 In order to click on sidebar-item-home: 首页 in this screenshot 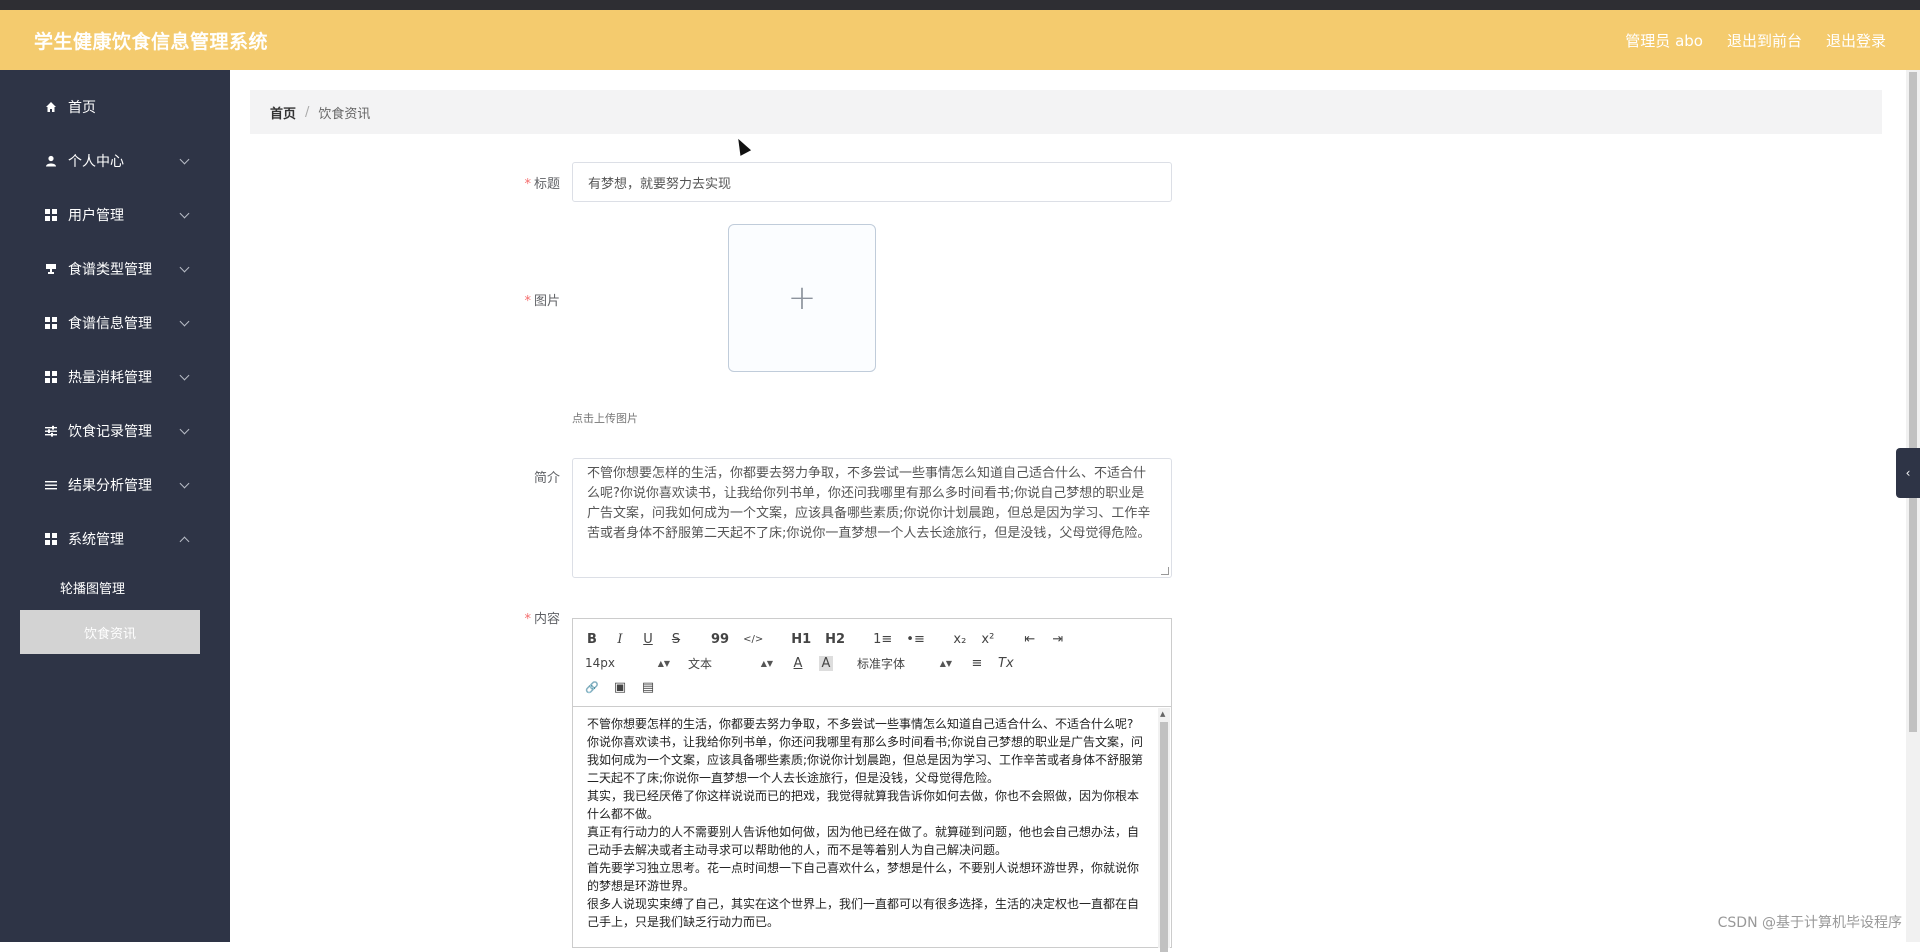, I will do `click(115, 107)`.